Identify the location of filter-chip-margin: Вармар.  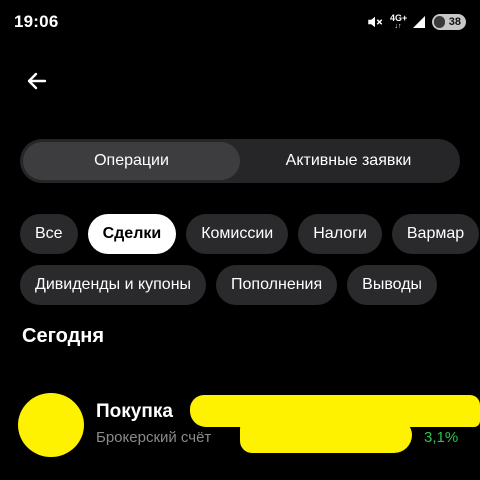
(435, 234).